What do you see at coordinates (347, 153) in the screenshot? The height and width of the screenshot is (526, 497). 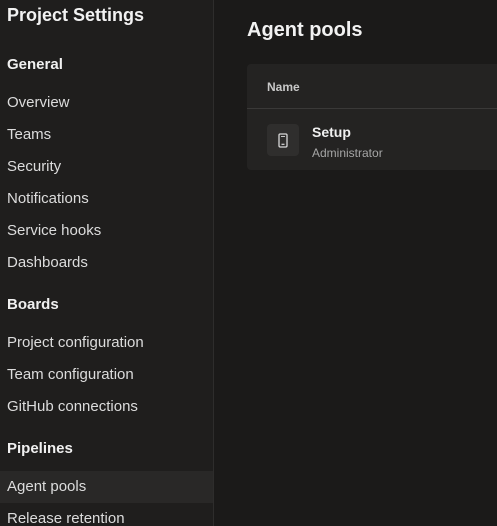 I see `pool-owner: Administrator` at bounding box center [347, 153].